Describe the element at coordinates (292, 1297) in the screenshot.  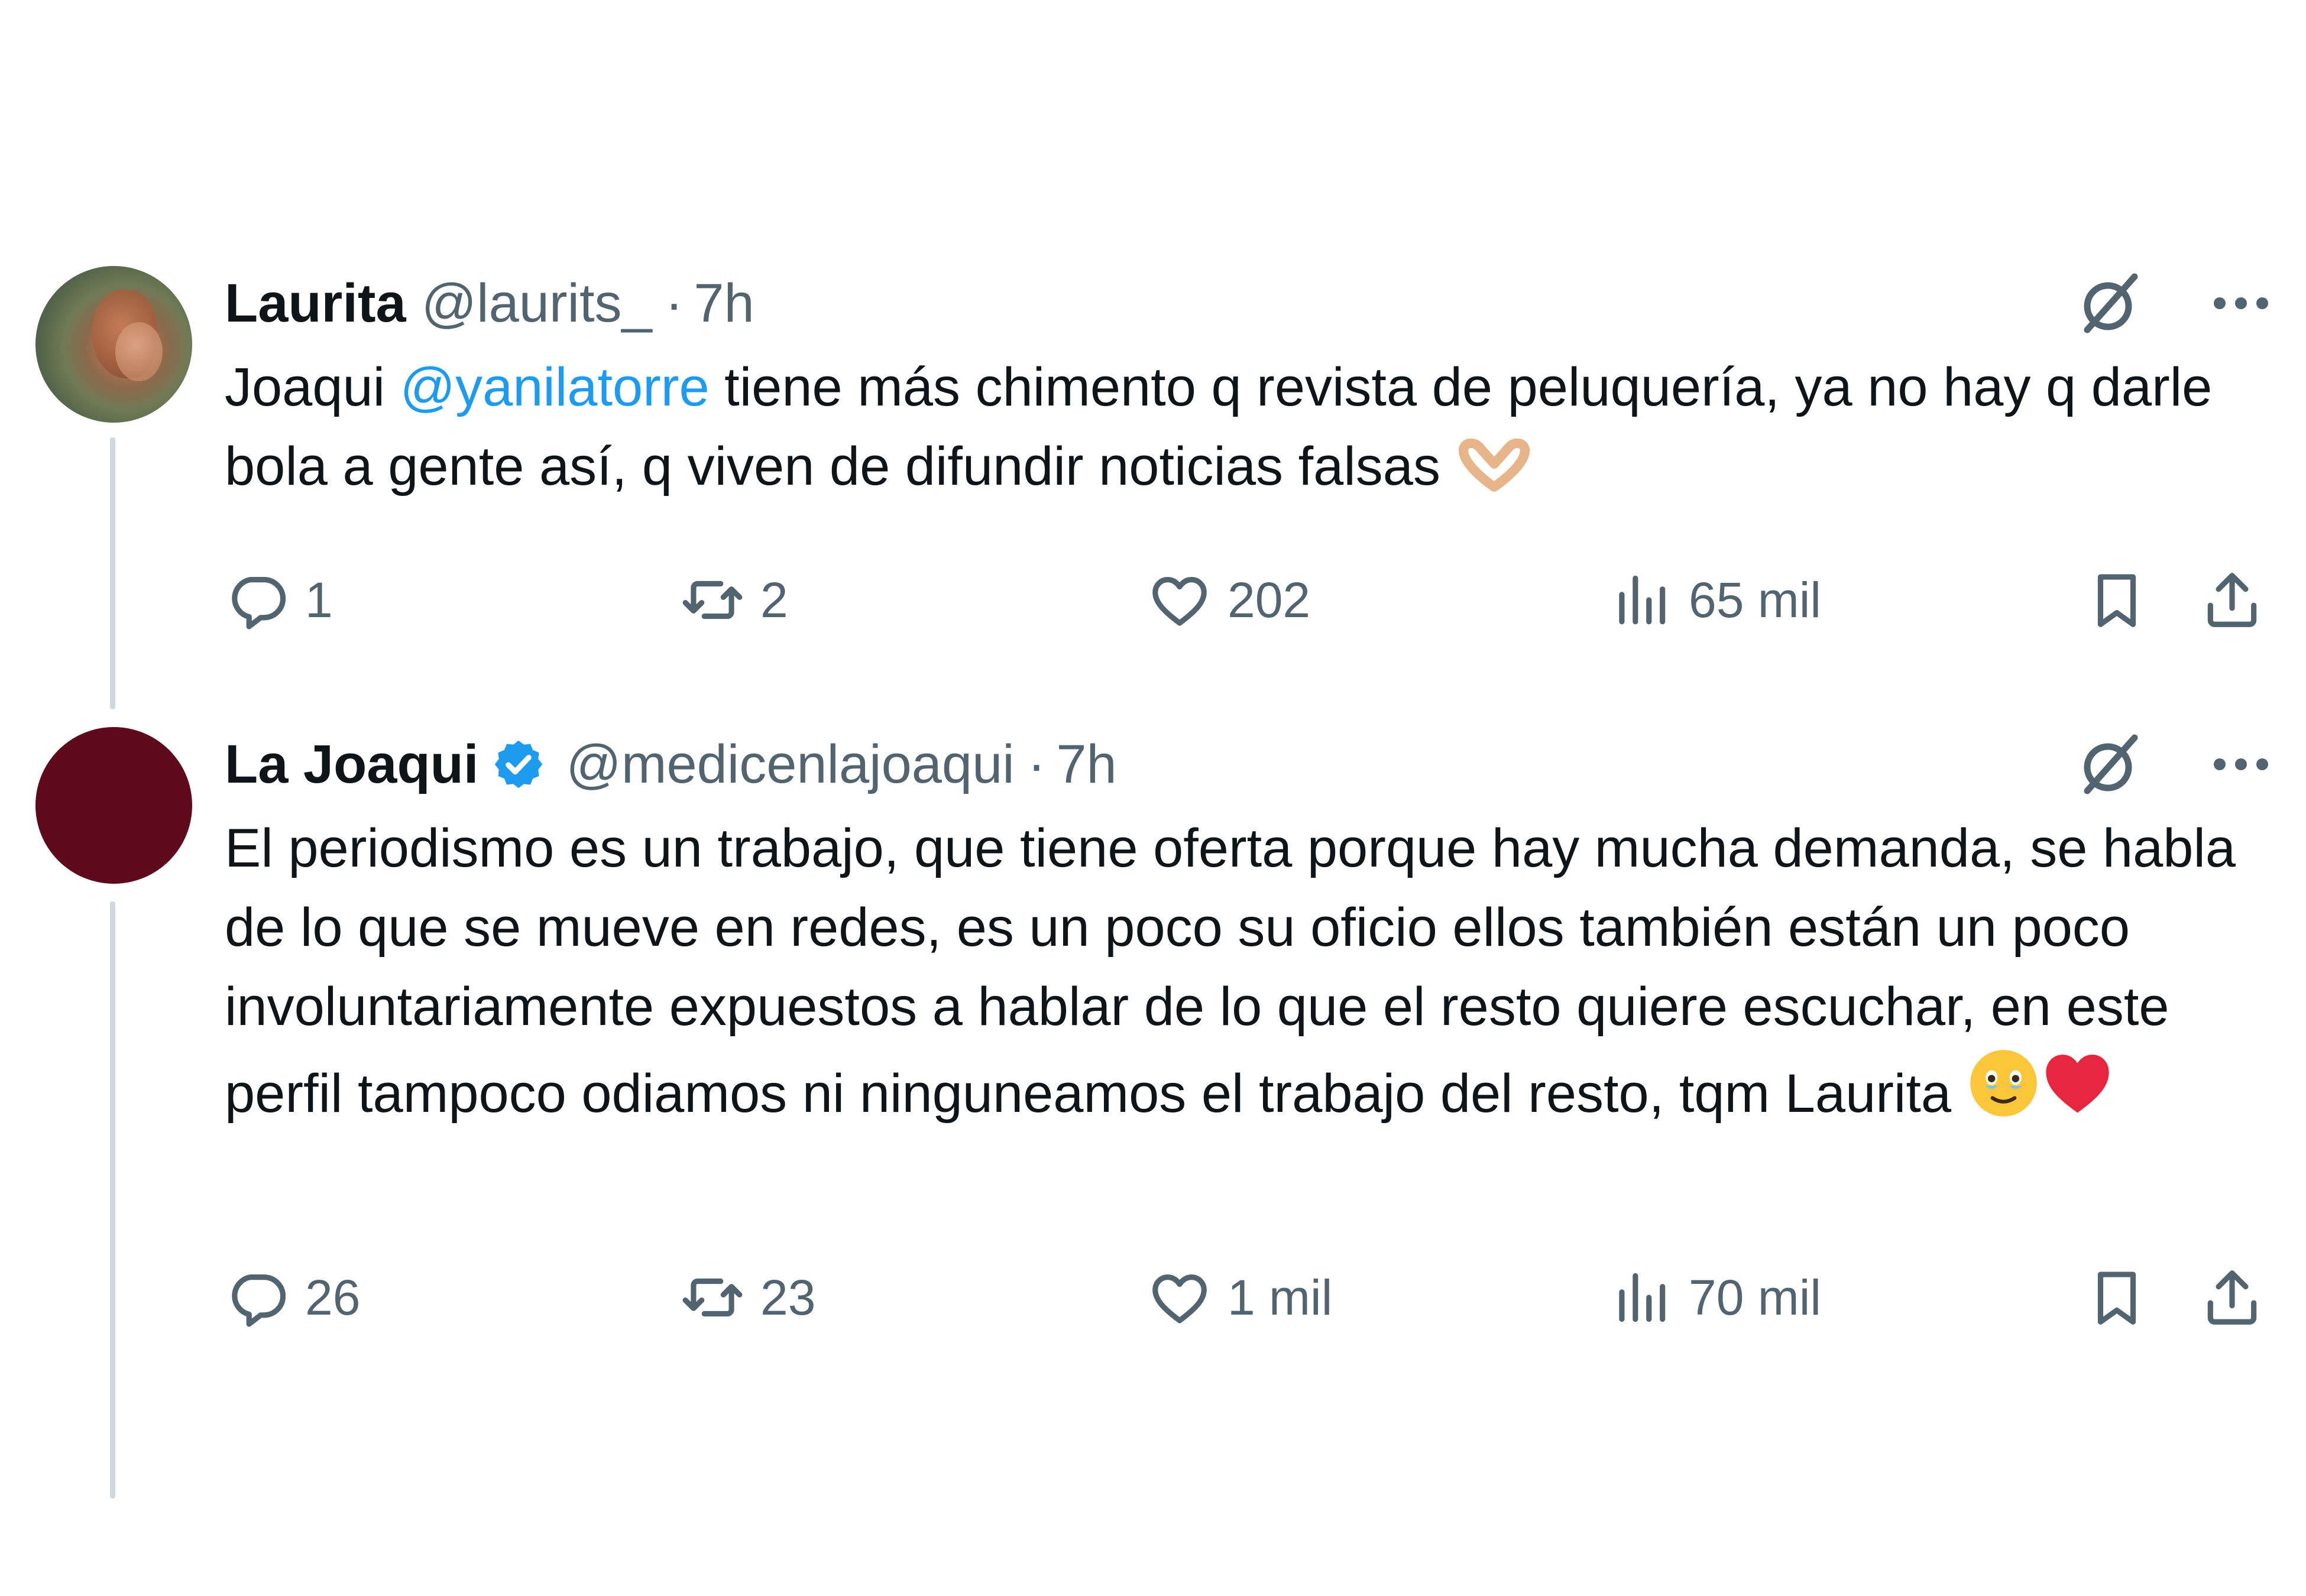
I see `reply-button: 26` at that location.